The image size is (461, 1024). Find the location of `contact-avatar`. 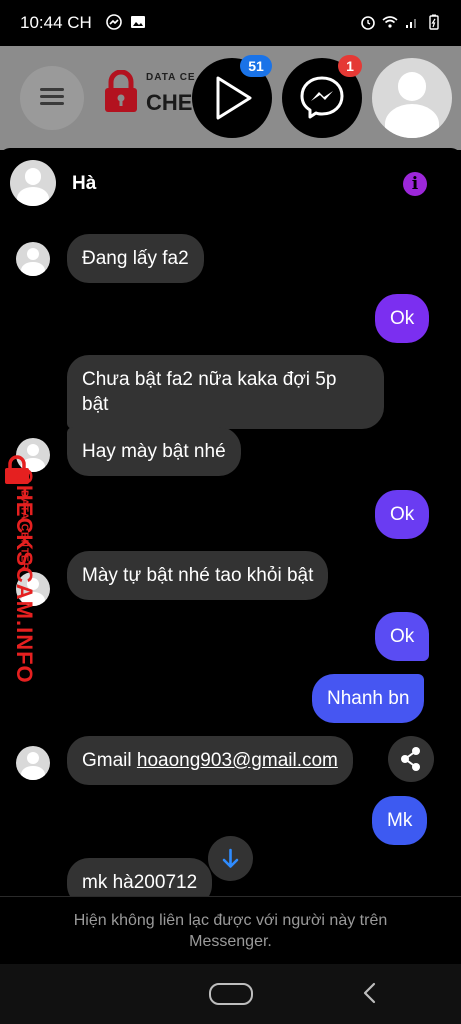

contact-avatar is located at coordinates (33, 183).